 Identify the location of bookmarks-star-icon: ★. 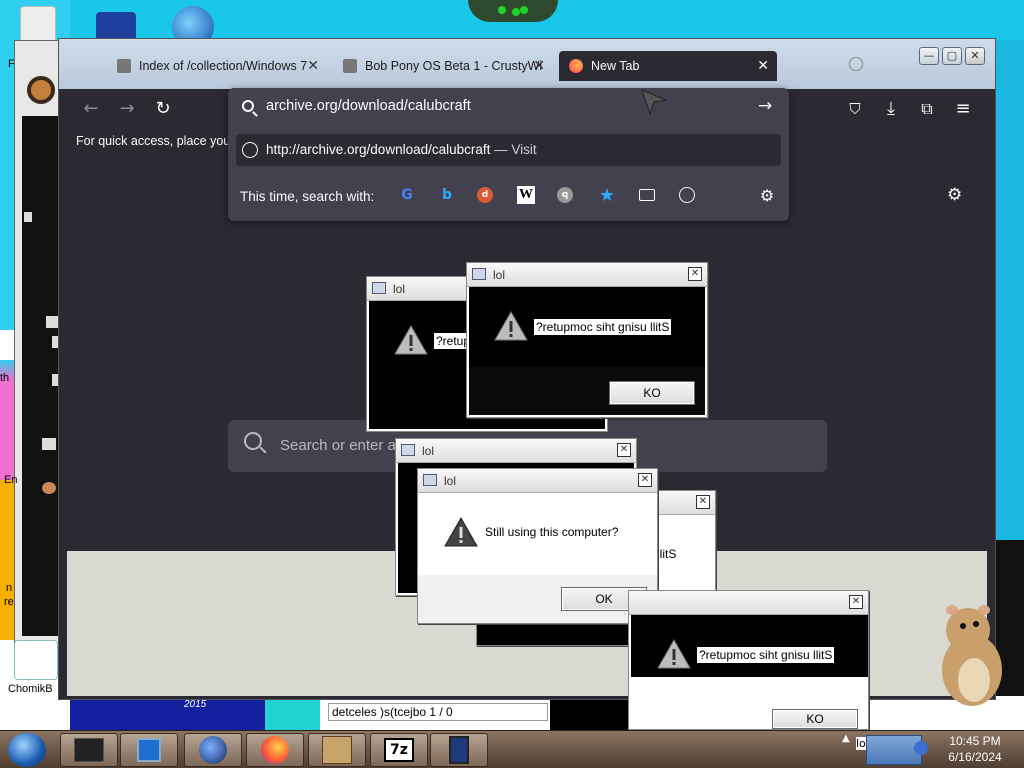
(607, 195).